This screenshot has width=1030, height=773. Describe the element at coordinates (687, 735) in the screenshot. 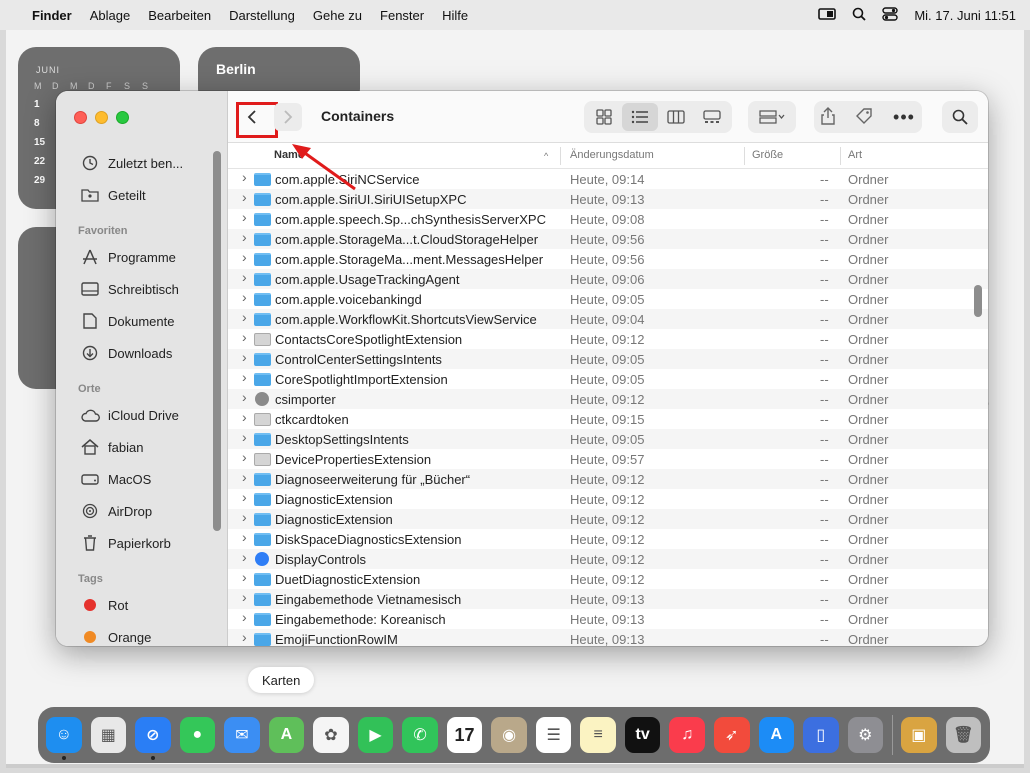

I see `dock-music-icon: ♫` at that location.